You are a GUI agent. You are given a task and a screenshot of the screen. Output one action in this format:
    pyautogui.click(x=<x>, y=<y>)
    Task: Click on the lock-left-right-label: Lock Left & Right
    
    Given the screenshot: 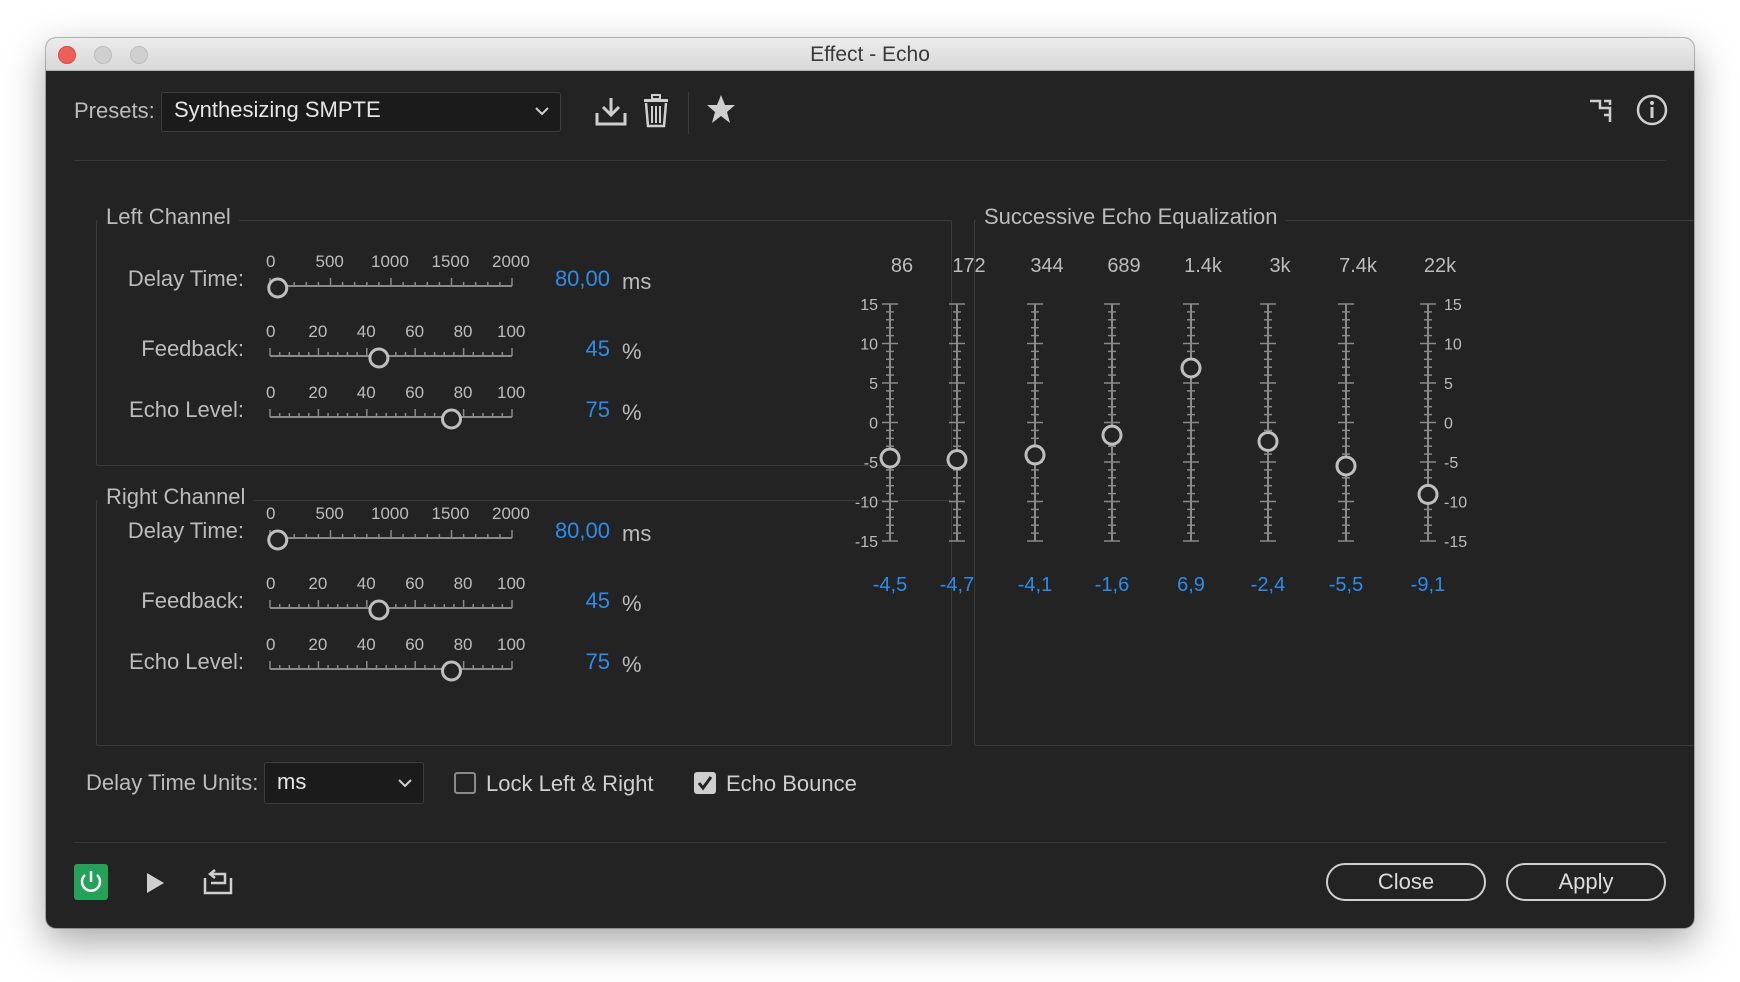 What is the action you would take?
    pyautogui.click(x=570, y=783)
    